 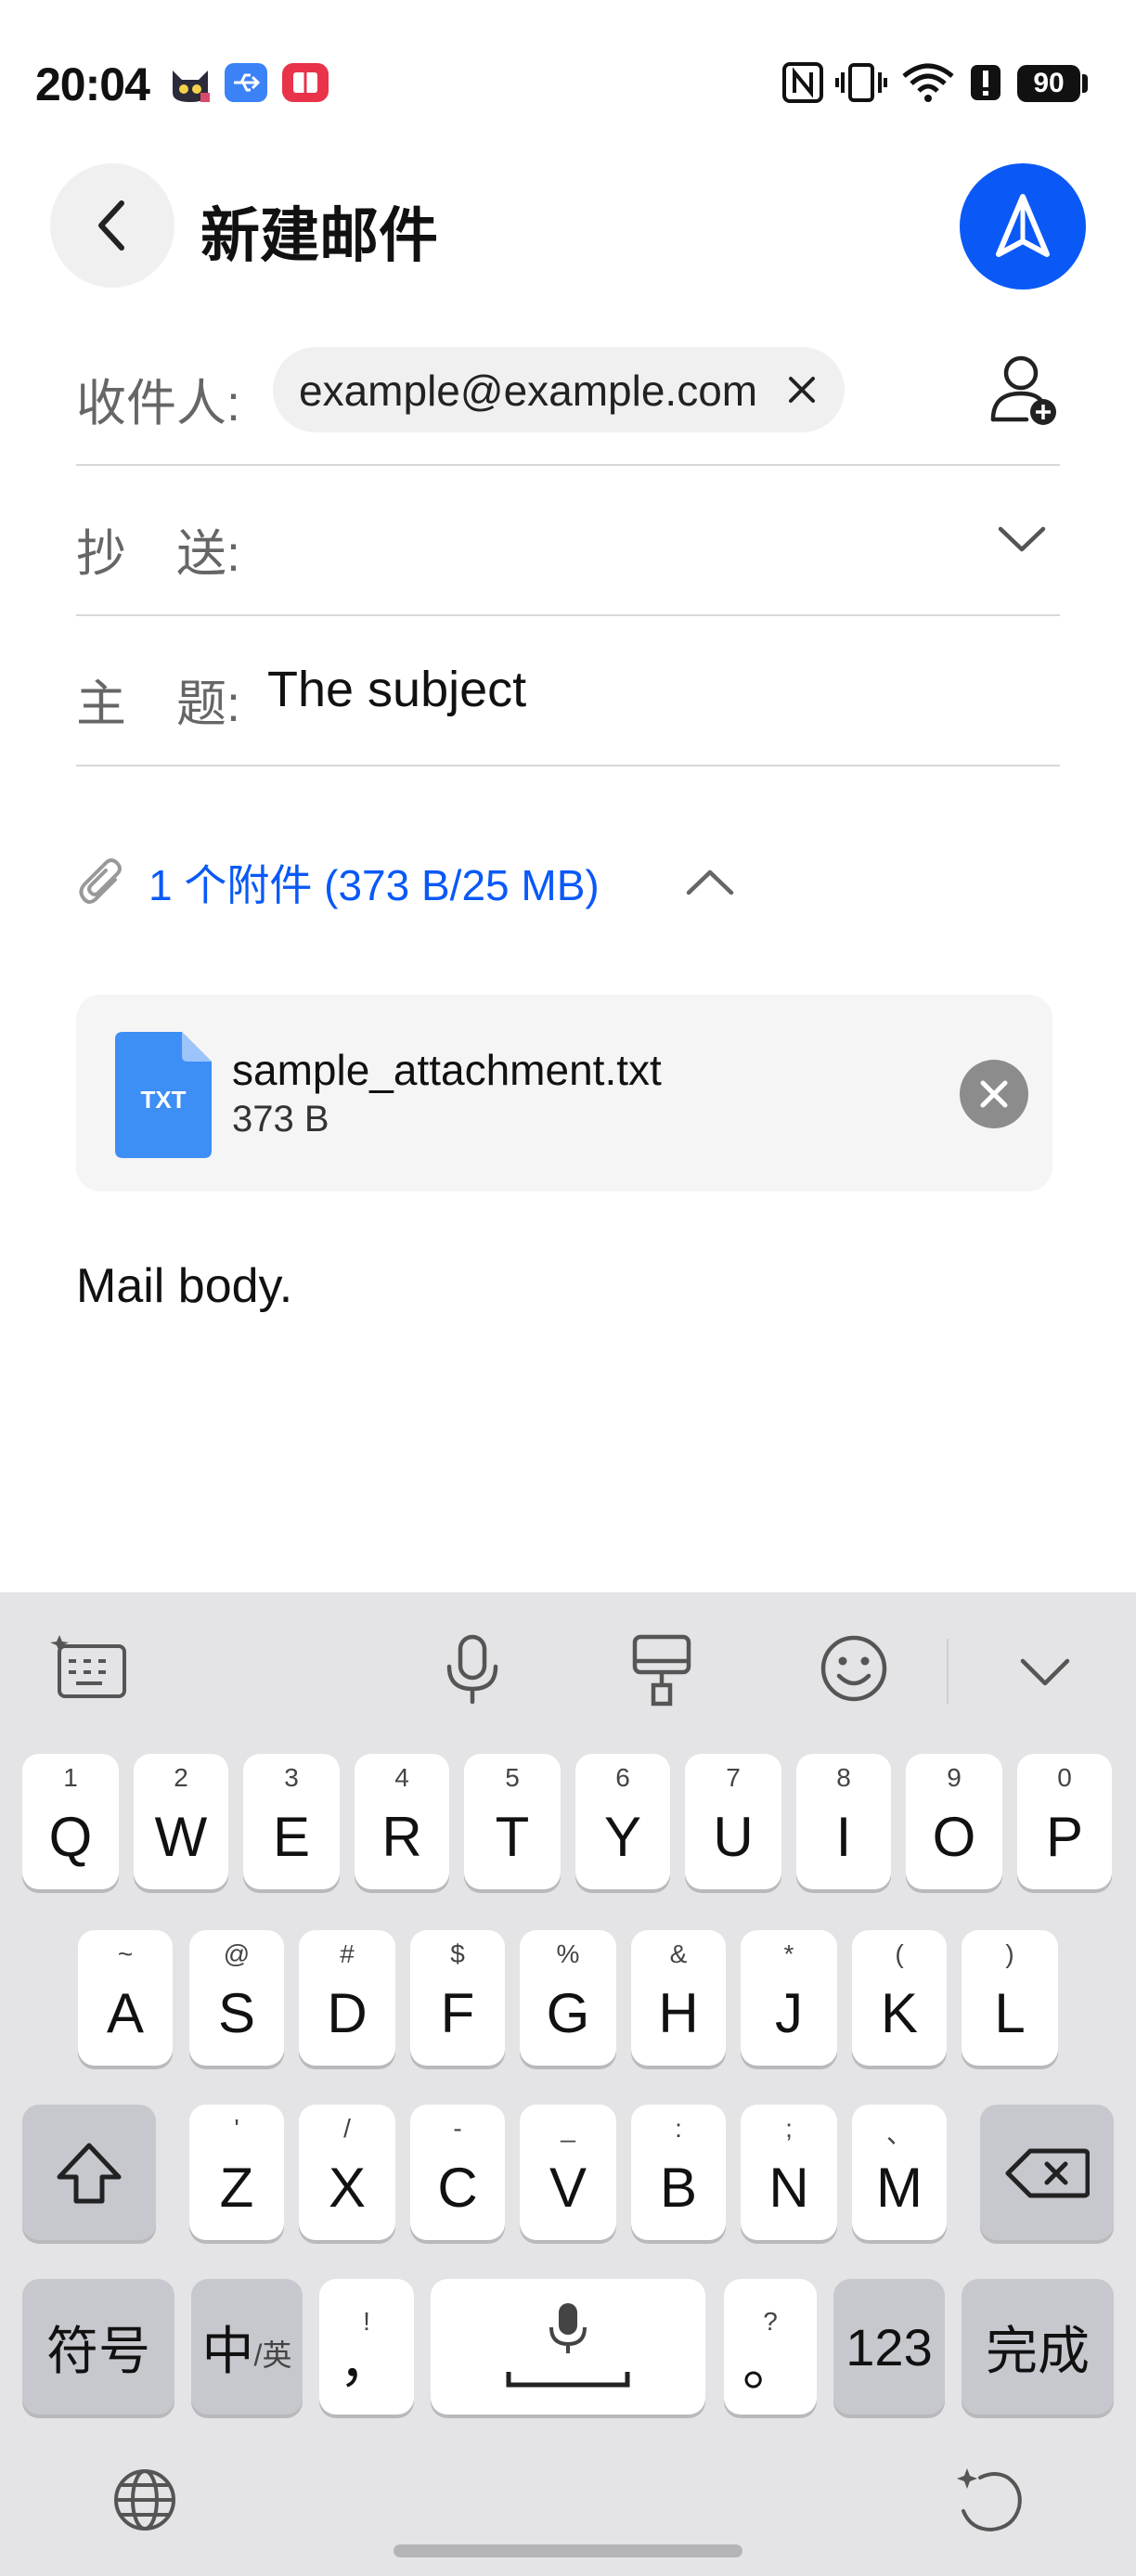 I want to click on key-b: :B, so click(x=678, y=2173).